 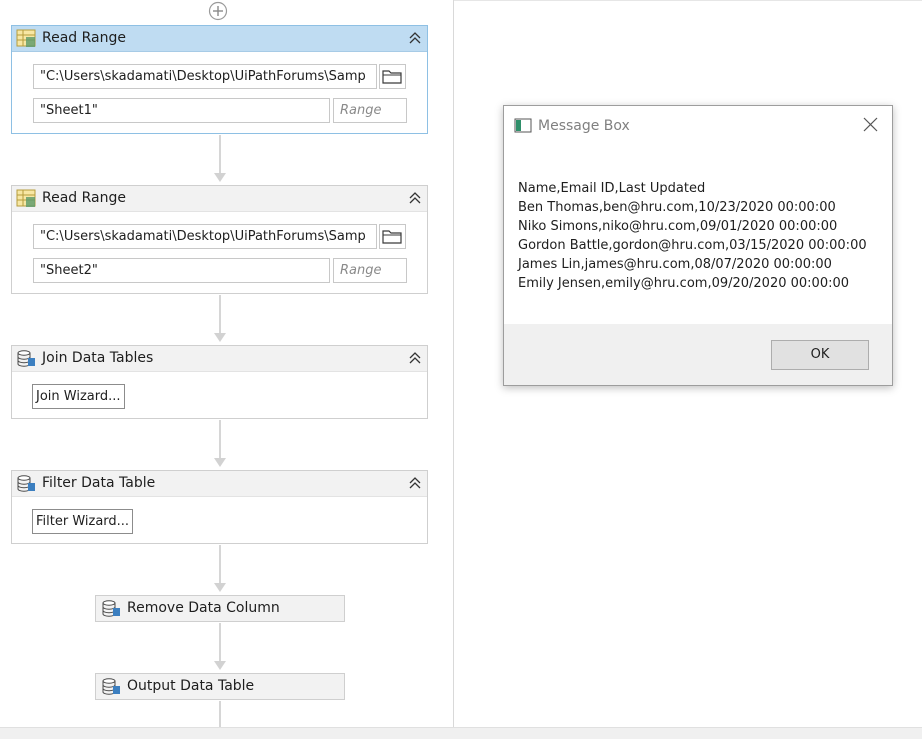 I want to click on add-activity-icon, so click(x=218, y=11).